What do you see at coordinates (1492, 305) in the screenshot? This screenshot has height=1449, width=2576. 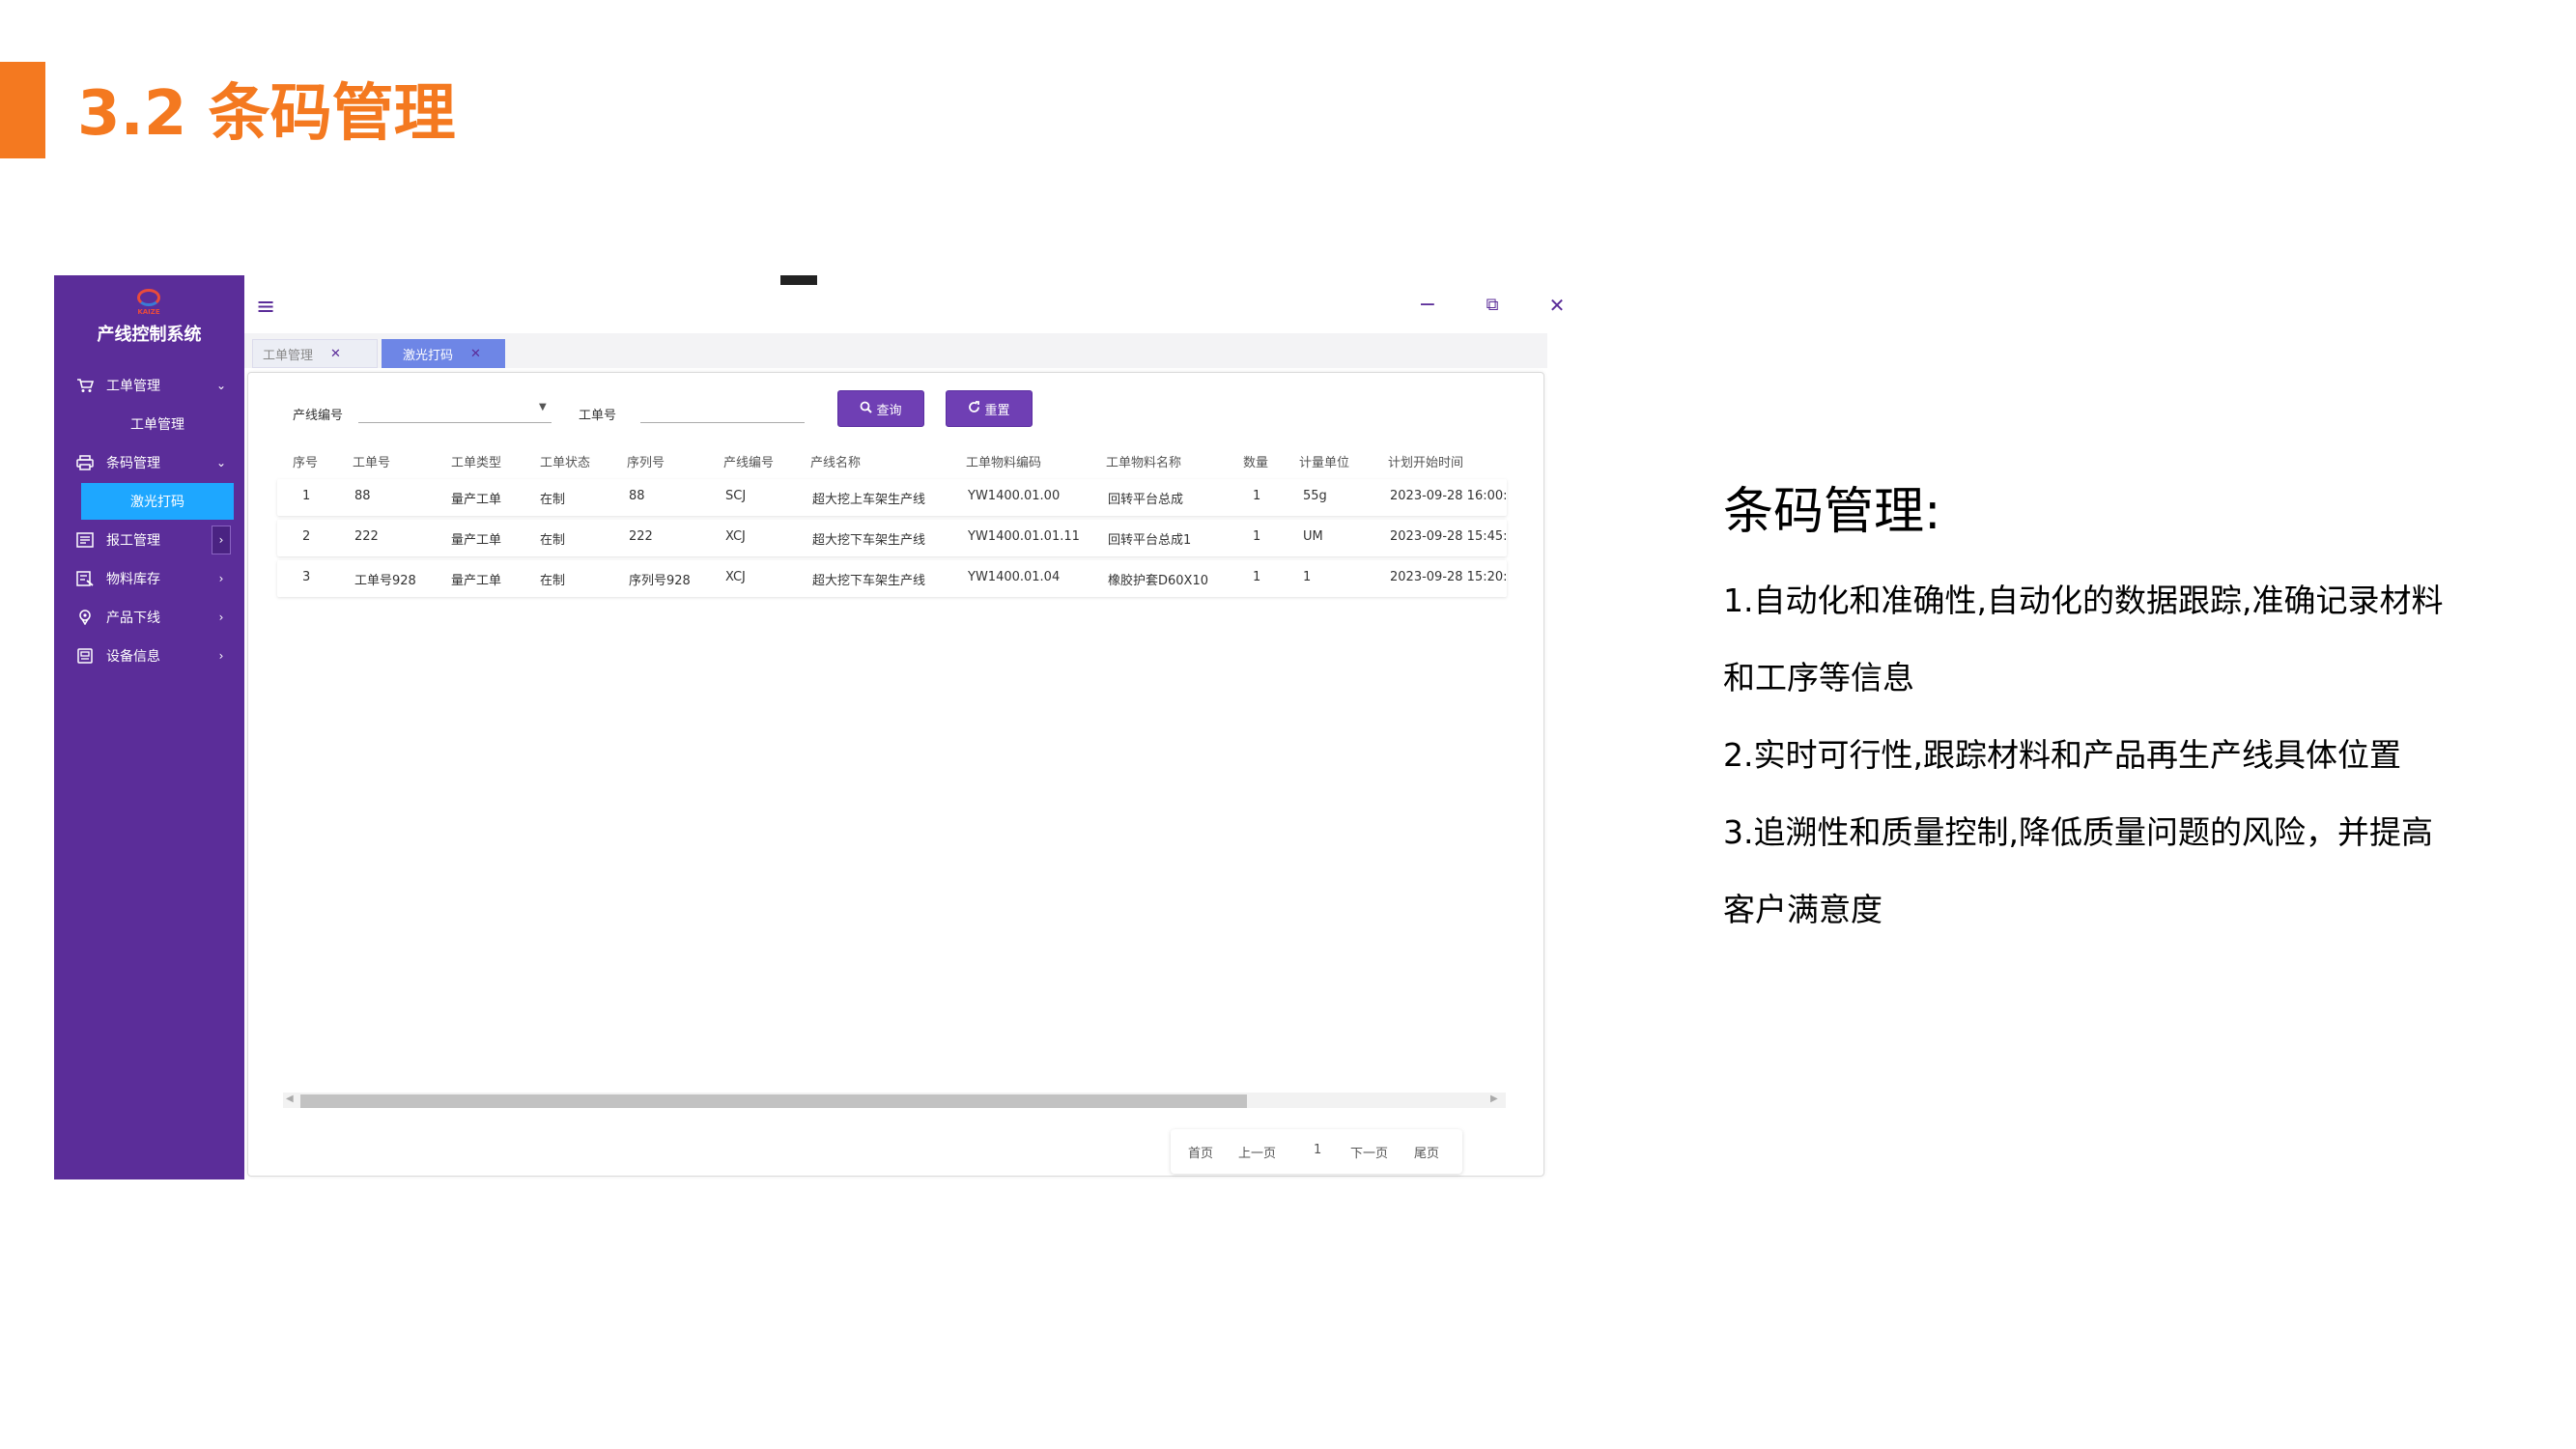 I see `restore-button: ⧉` at bounding box center [1492, 305].